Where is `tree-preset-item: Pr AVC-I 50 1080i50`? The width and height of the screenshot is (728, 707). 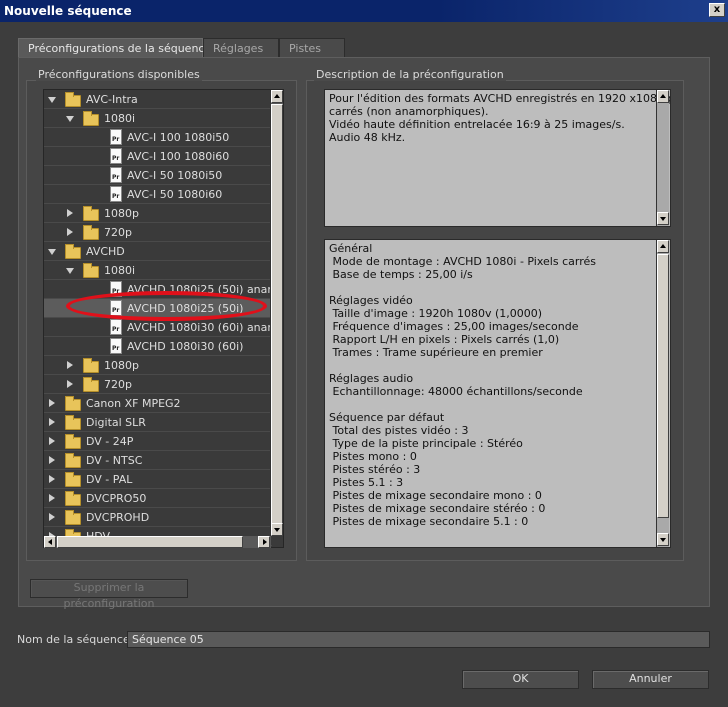
tree-preset-item: Pr AVC-I 50 1080i50 is located at coordinates (158, 175).